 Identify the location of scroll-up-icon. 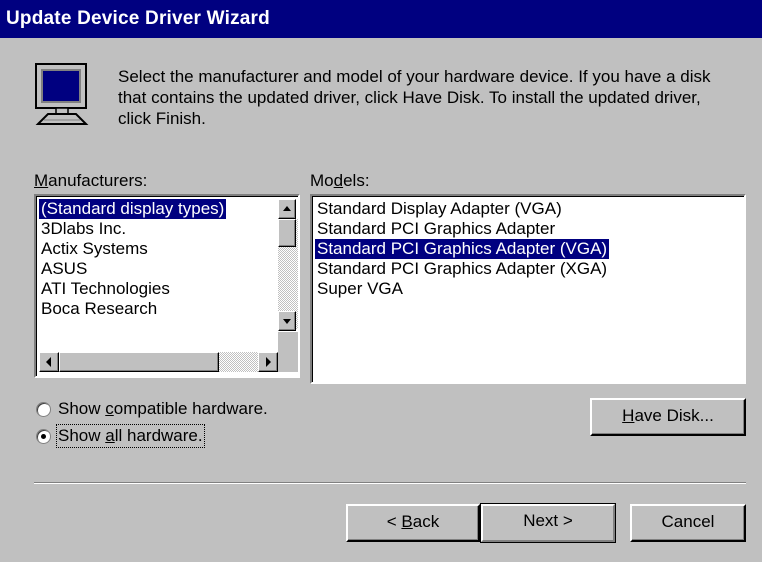
(287, 208).